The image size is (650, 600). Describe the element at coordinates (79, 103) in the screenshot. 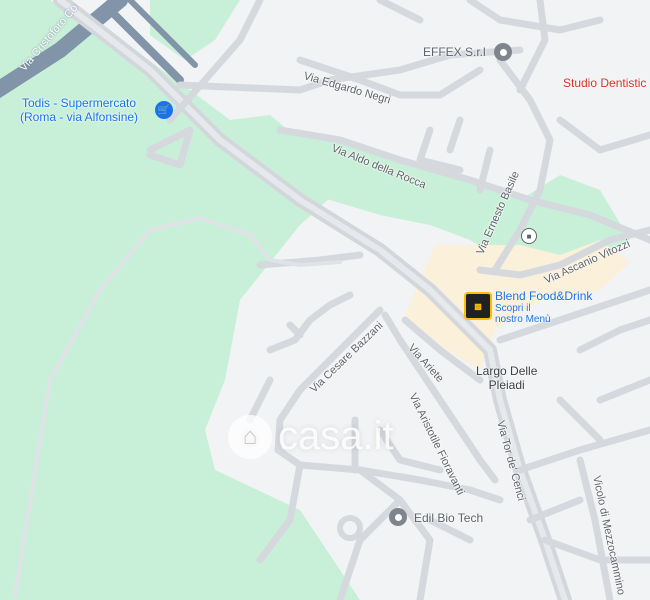

I see `poi-todis-name: Todis - Supermercato` at that location.